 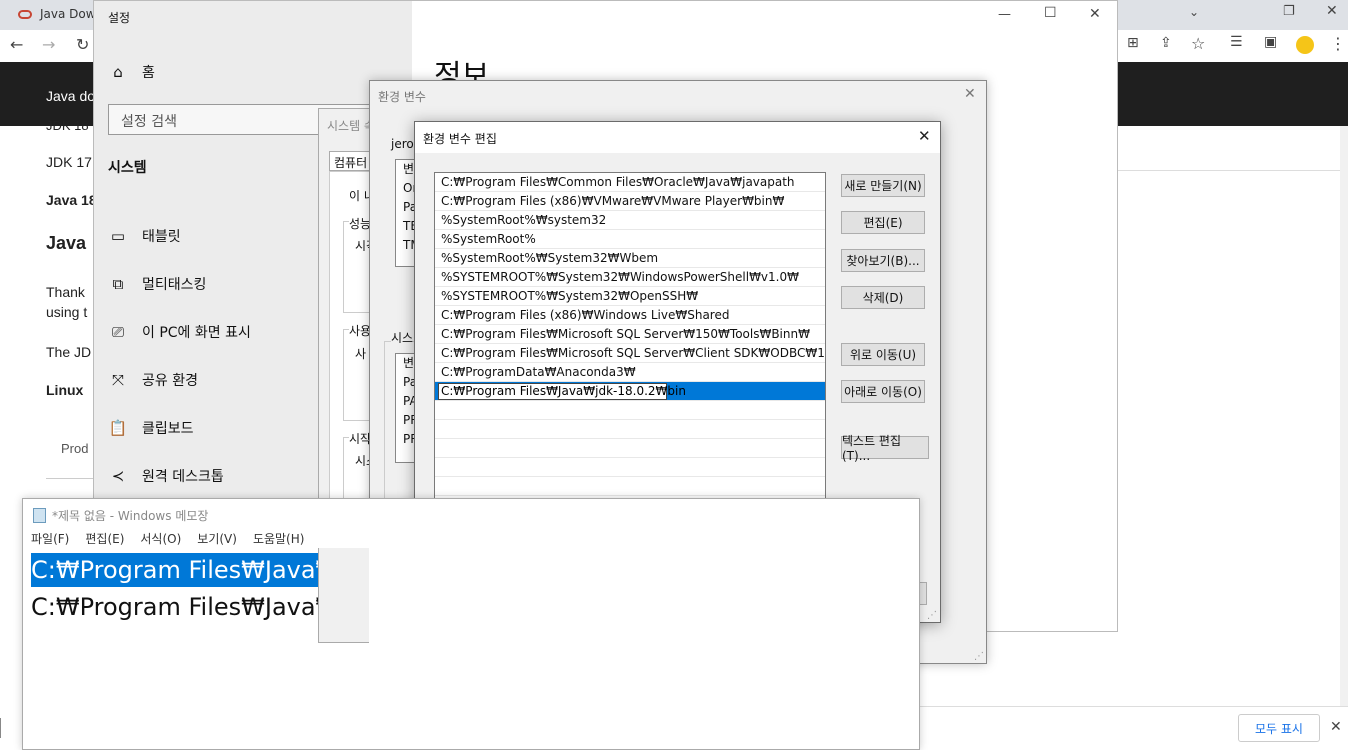 What do you see at coordinates (48, 44) in the screenshot?
I see `forward-icon: →` at bounding box center [48, 44].